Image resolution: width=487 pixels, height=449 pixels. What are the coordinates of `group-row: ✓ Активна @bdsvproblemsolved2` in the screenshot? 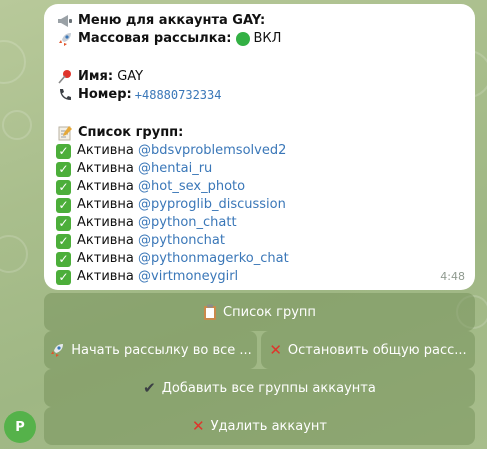 It's located at (259, 151).